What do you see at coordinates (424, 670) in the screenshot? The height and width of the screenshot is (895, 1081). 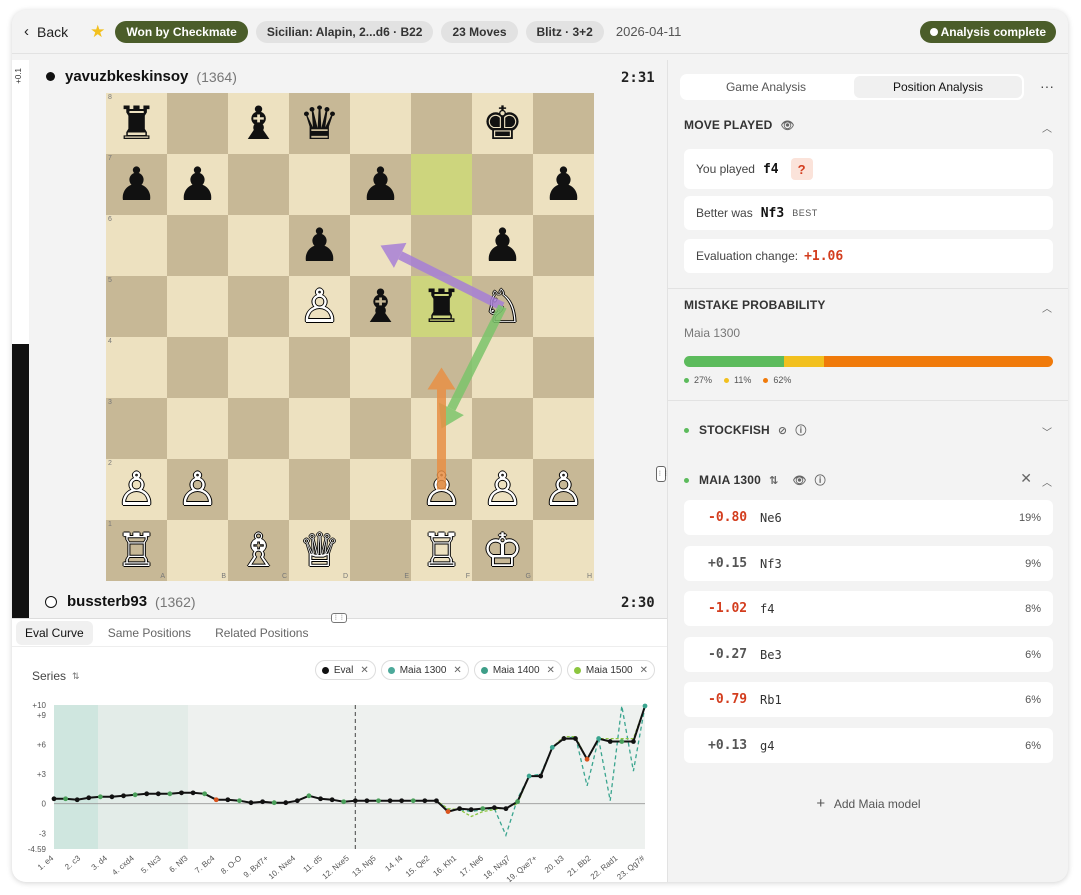 I see `series-chip: Maia 1300 ✕` at bounding box center [424, 670].